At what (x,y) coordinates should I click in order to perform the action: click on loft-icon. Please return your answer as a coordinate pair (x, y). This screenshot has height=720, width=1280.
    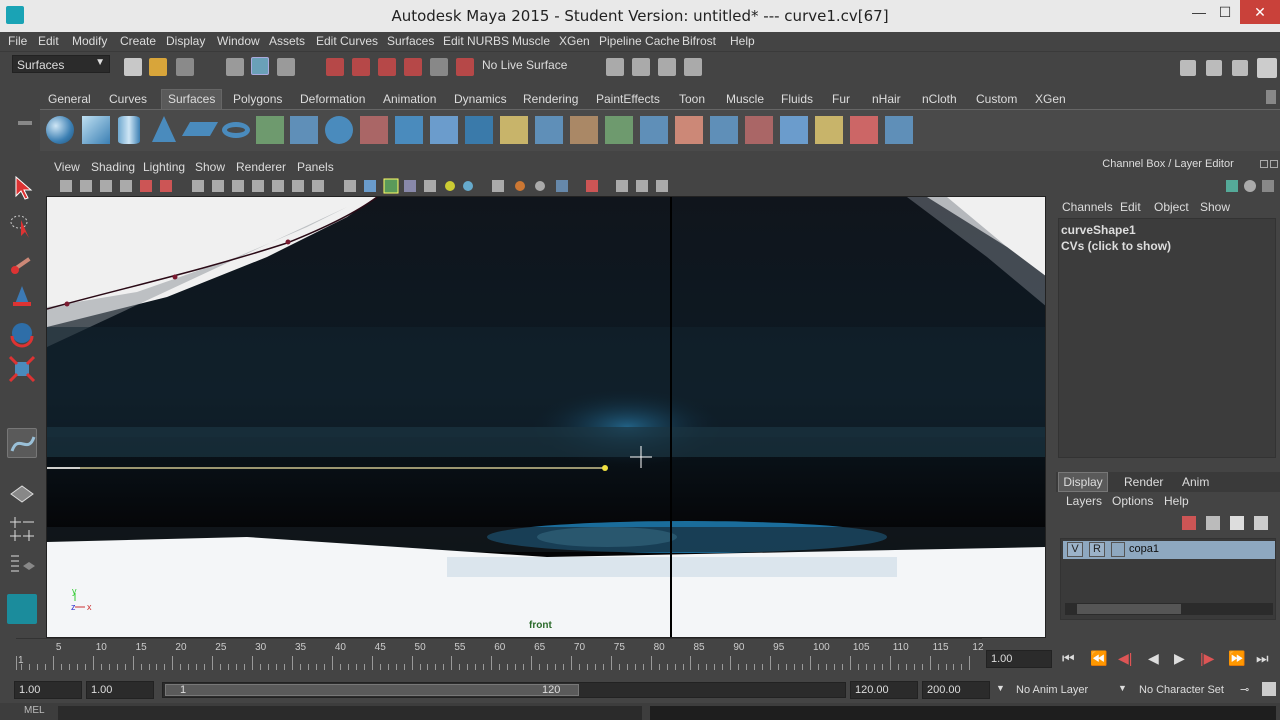
    Looking at the image, I should click on (304, 130).